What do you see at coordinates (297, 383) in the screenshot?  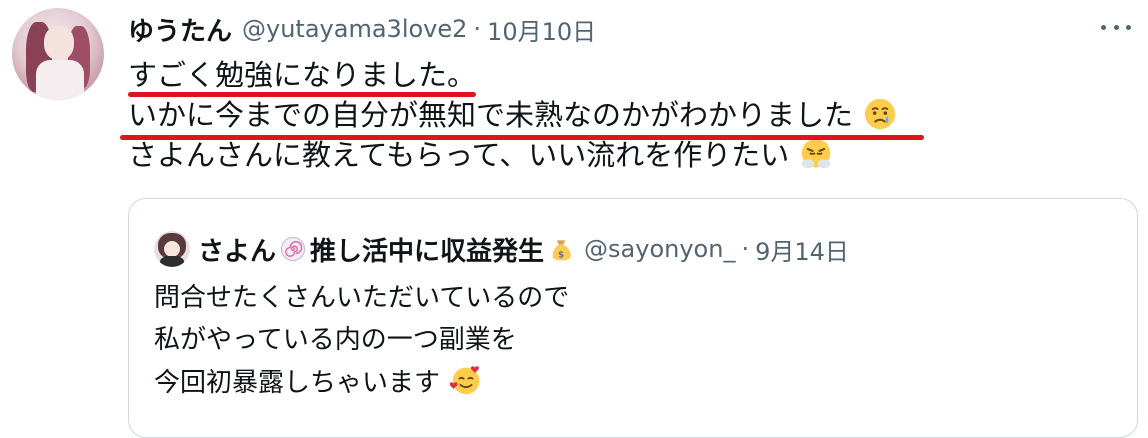 I see `quoted-line-text: 今回初暴露しちゃいます` at bounding box center [297, 383].